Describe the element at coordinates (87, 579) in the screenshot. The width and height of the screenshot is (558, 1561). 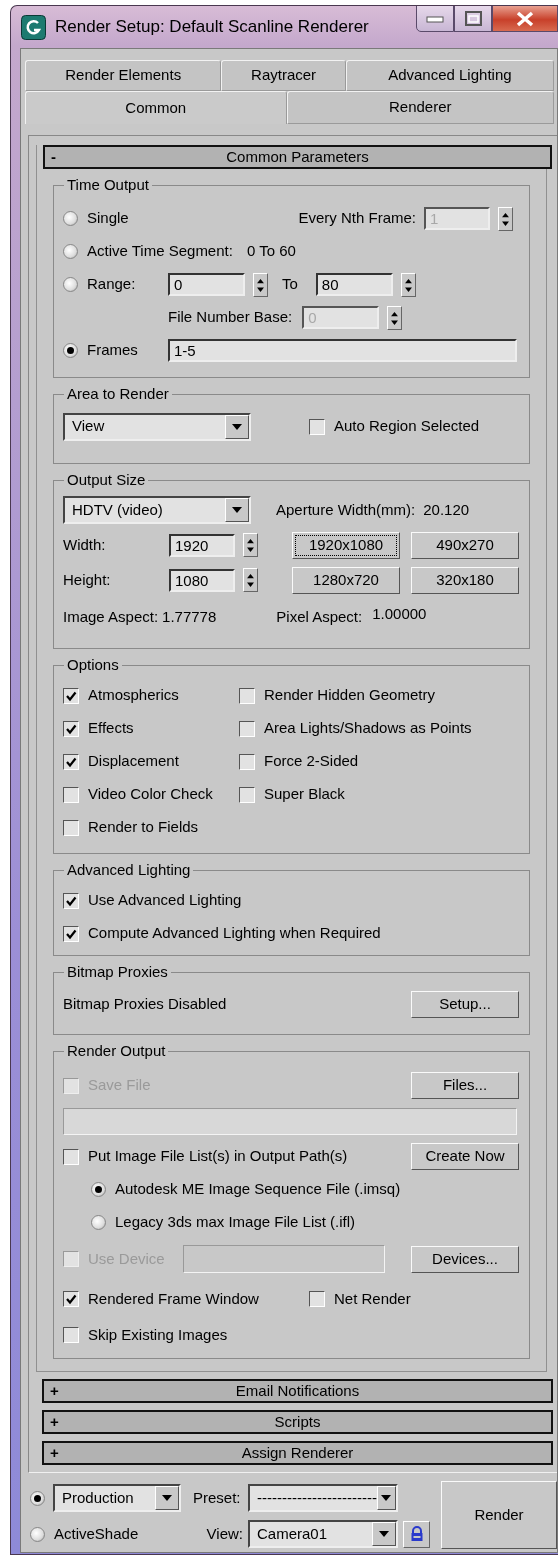
I see `field-label: Height:` at that location.